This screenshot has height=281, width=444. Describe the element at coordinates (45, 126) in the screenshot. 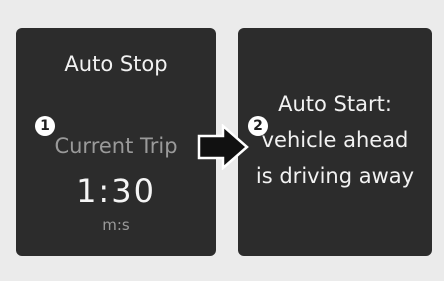

I see `callout-badge-1: 1` at that location.